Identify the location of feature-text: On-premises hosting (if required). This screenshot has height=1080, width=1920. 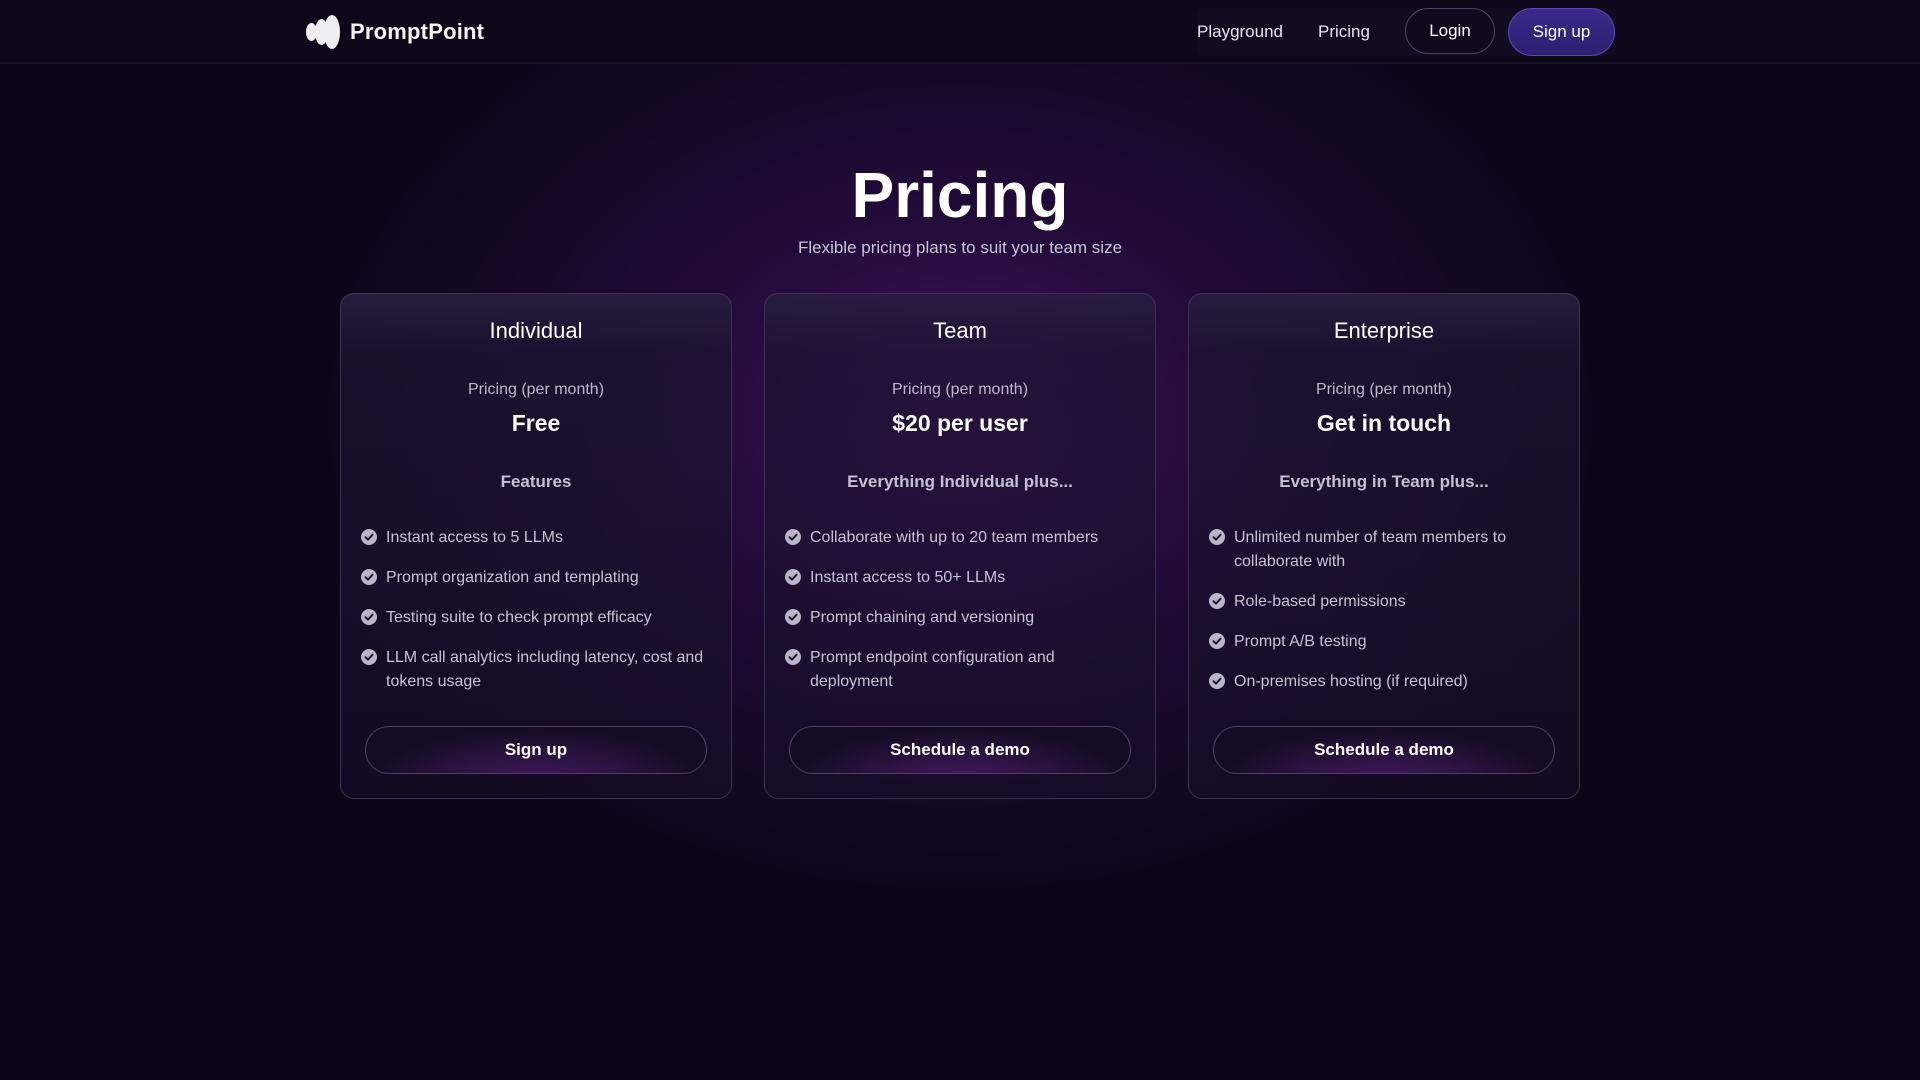
(1351, 681).